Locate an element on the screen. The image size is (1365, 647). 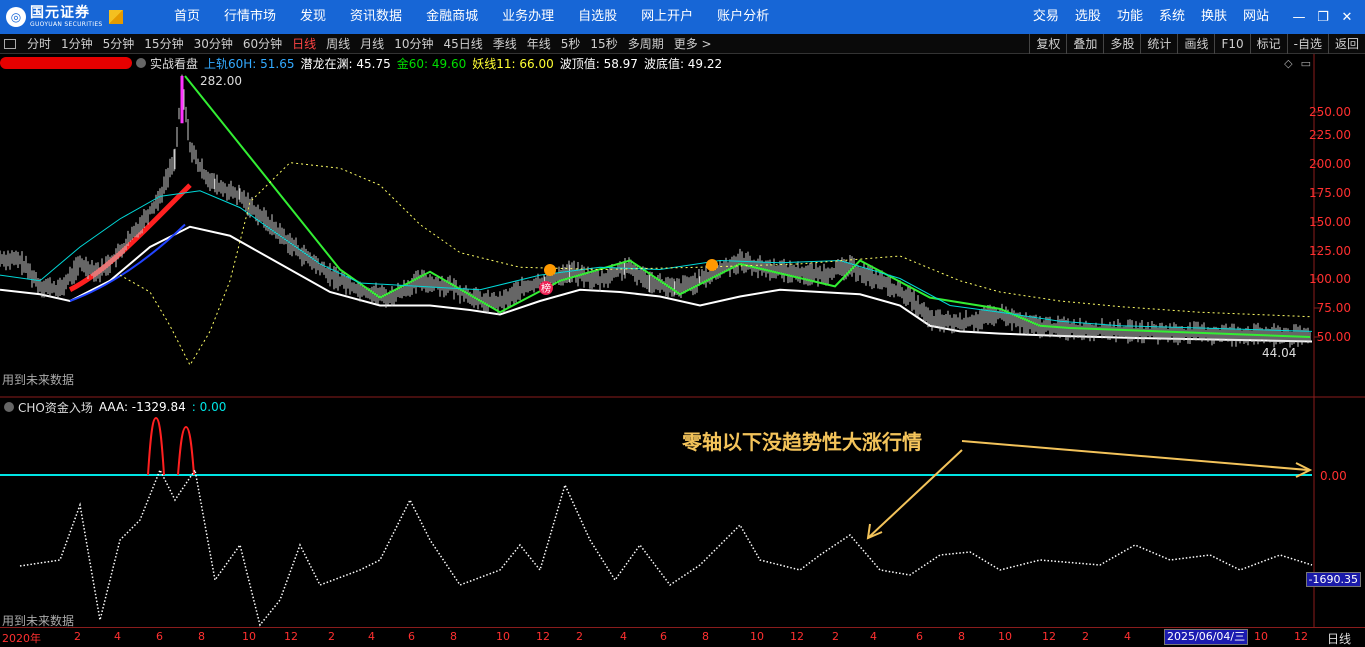
chart-tool-button: 多股 is located at coordinates (1121, 44).